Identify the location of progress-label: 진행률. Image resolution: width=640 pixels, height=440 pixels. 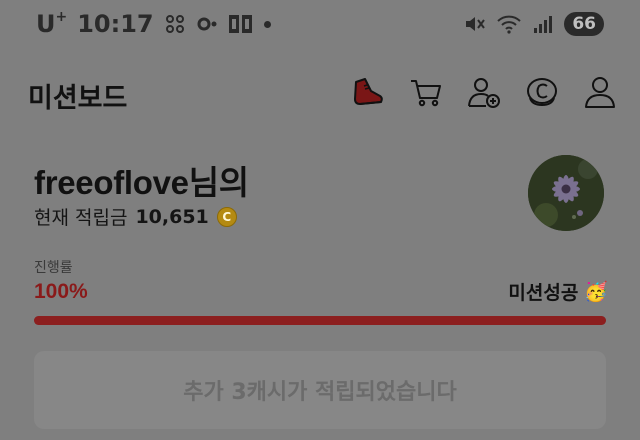
(53, 268).